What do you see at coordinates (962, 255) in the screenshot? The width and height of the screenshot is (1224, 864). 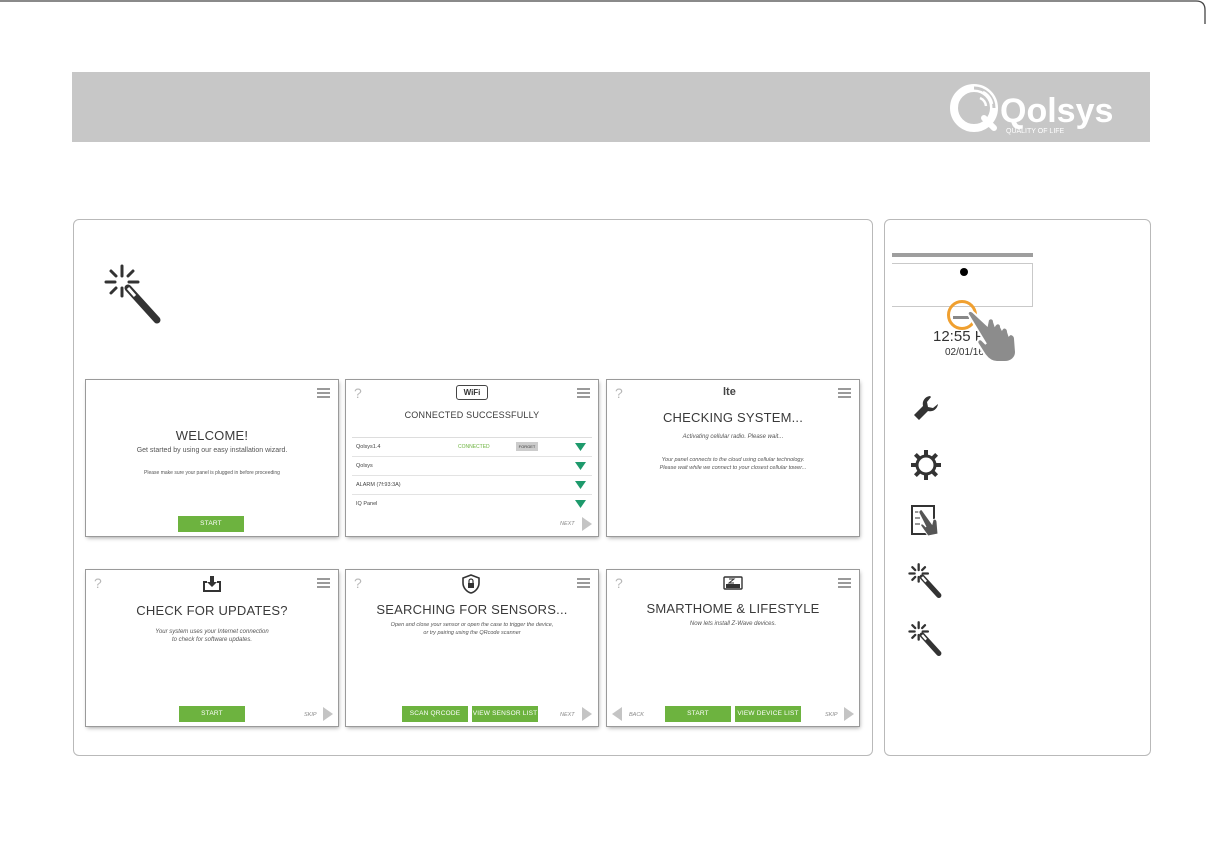 I see `panel-frame-top` at bounding box center [962, 255].